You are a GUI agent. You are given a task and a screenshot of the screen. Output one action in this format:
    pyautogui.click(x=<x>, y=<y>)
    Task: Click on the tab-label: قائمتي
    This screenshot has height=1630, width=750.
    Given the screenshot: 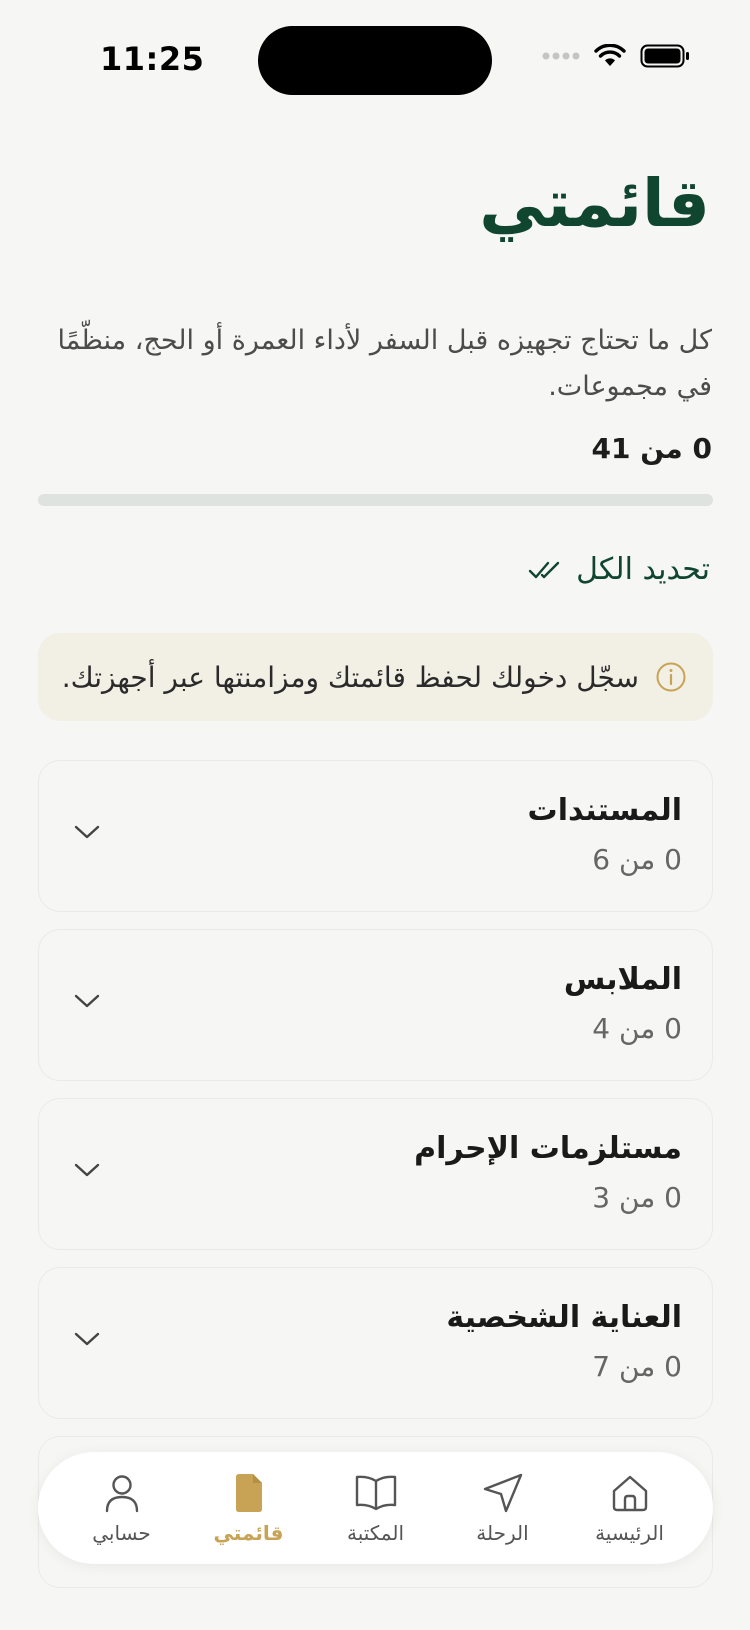 What is the action you would take?
    pyautogui.click(x=248, y=1533)
    